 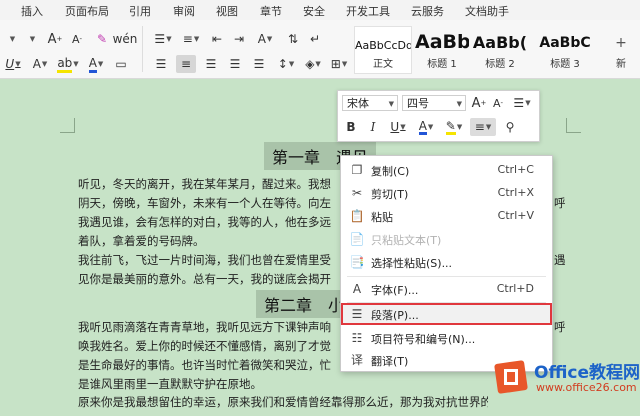 I want to click on chinese-layout-icon: A ▼, so click(x=265, y=39).